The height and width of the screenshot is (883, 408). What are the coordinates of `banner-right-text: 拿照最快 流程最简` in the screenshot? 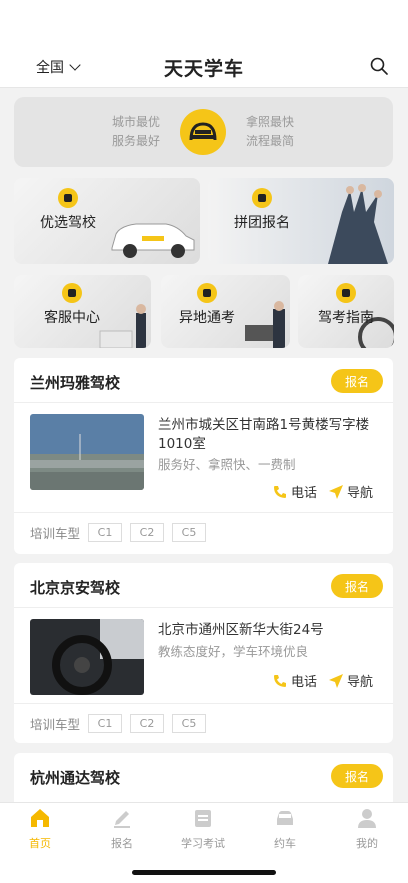 It's located at (270, 131).